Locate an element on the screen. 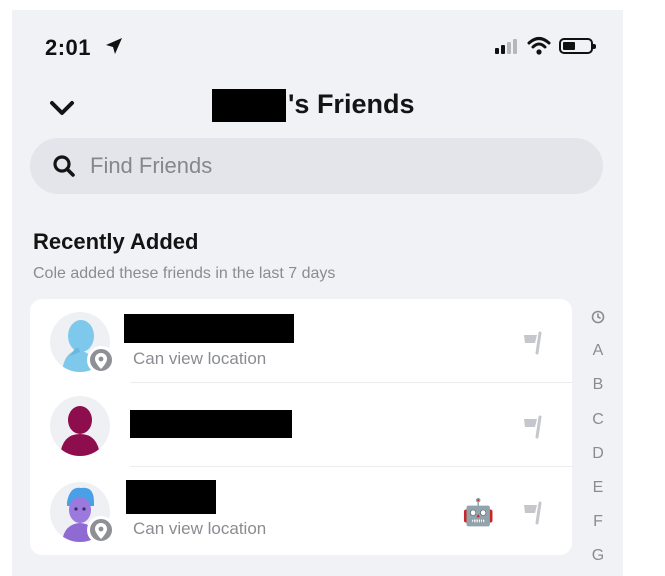  friend-row is located at coordinates (301, 425).